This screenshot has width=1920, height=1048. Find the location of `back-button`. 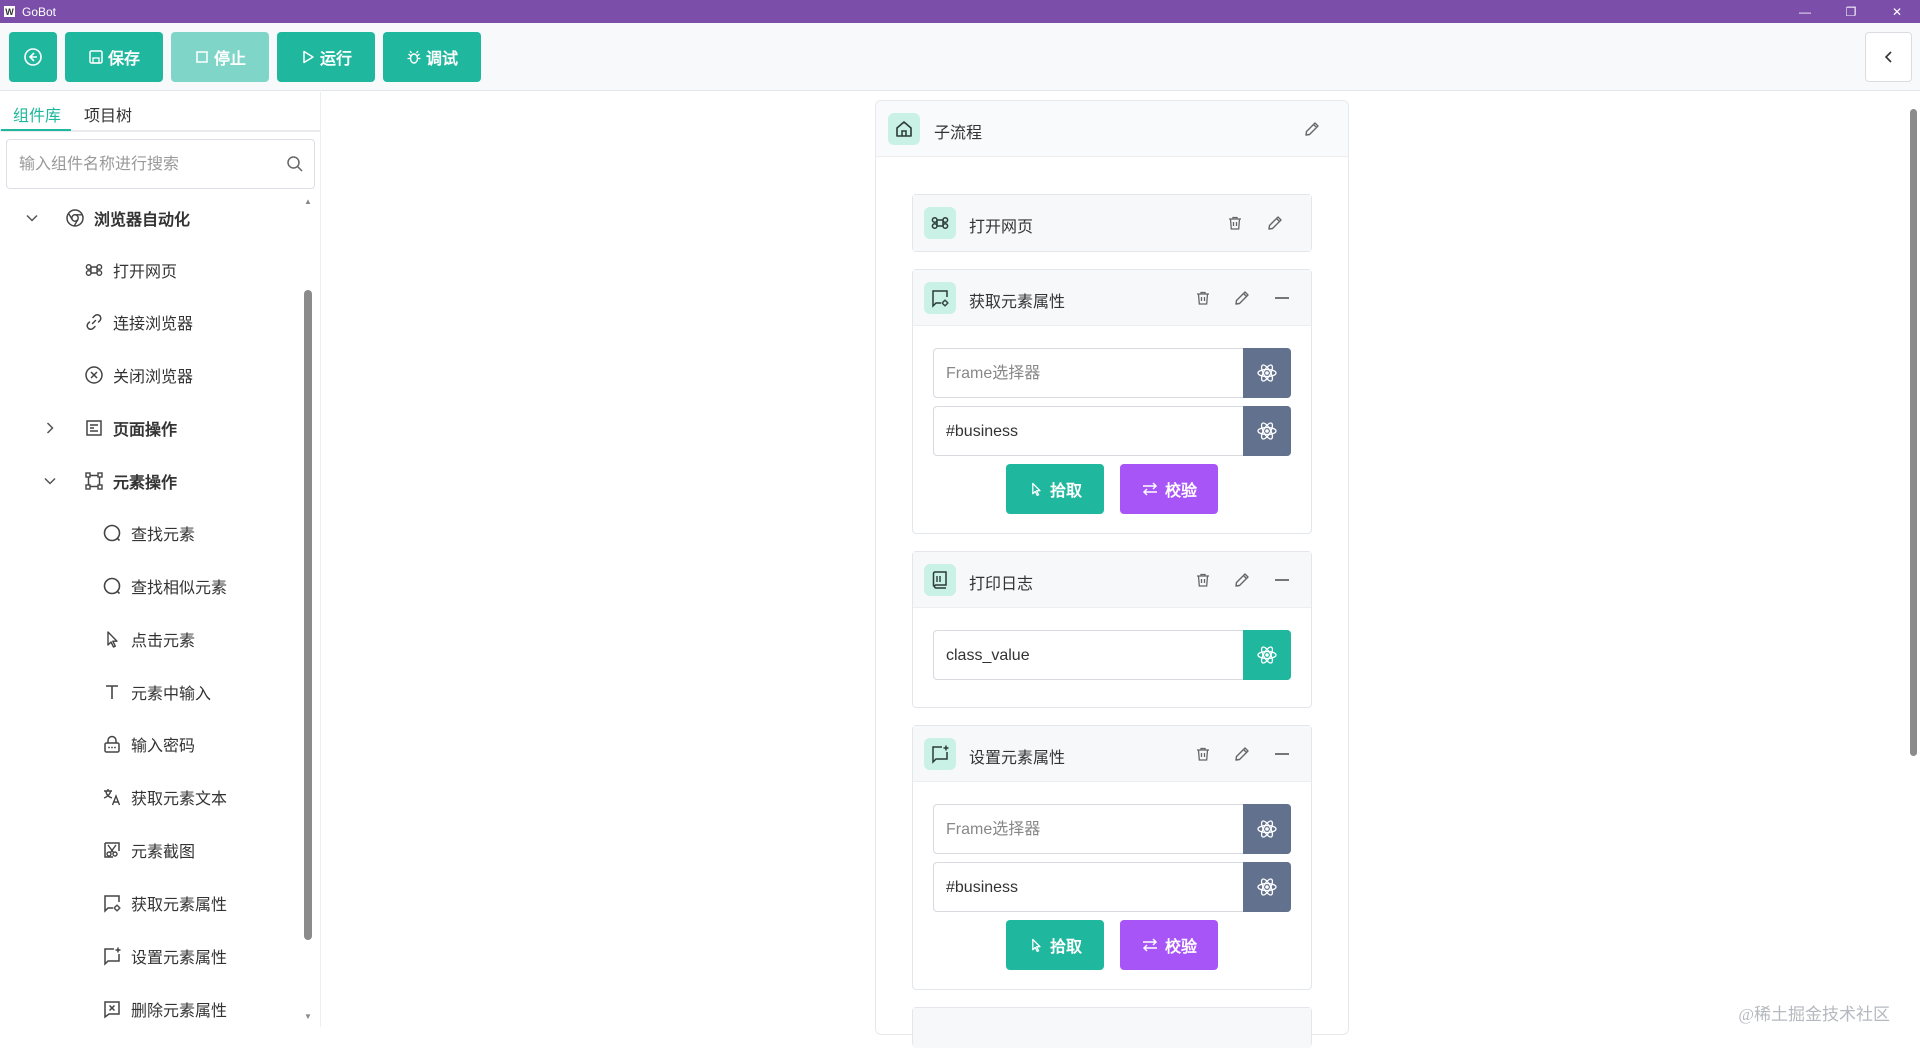

back-button is located at coordinates (33, 57).